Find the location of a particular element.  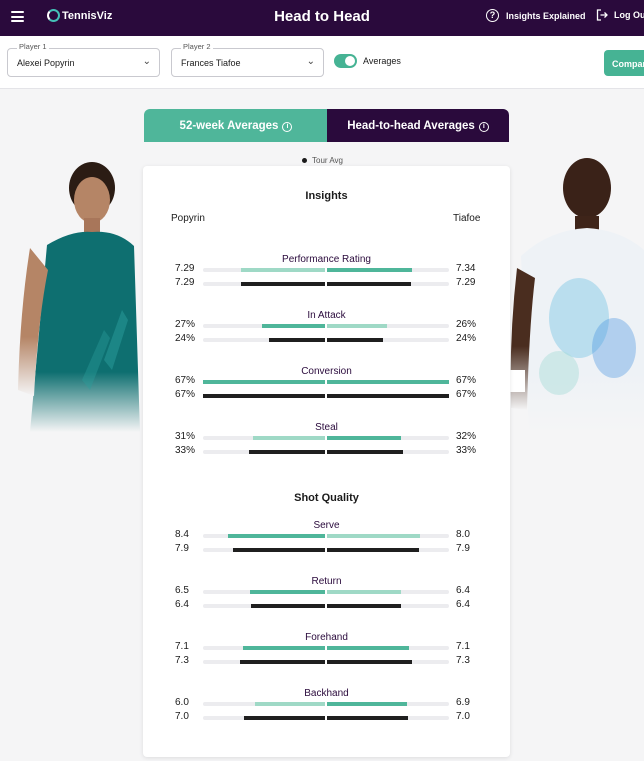

right-player-value: 26% is located at coordinates (466, 324).